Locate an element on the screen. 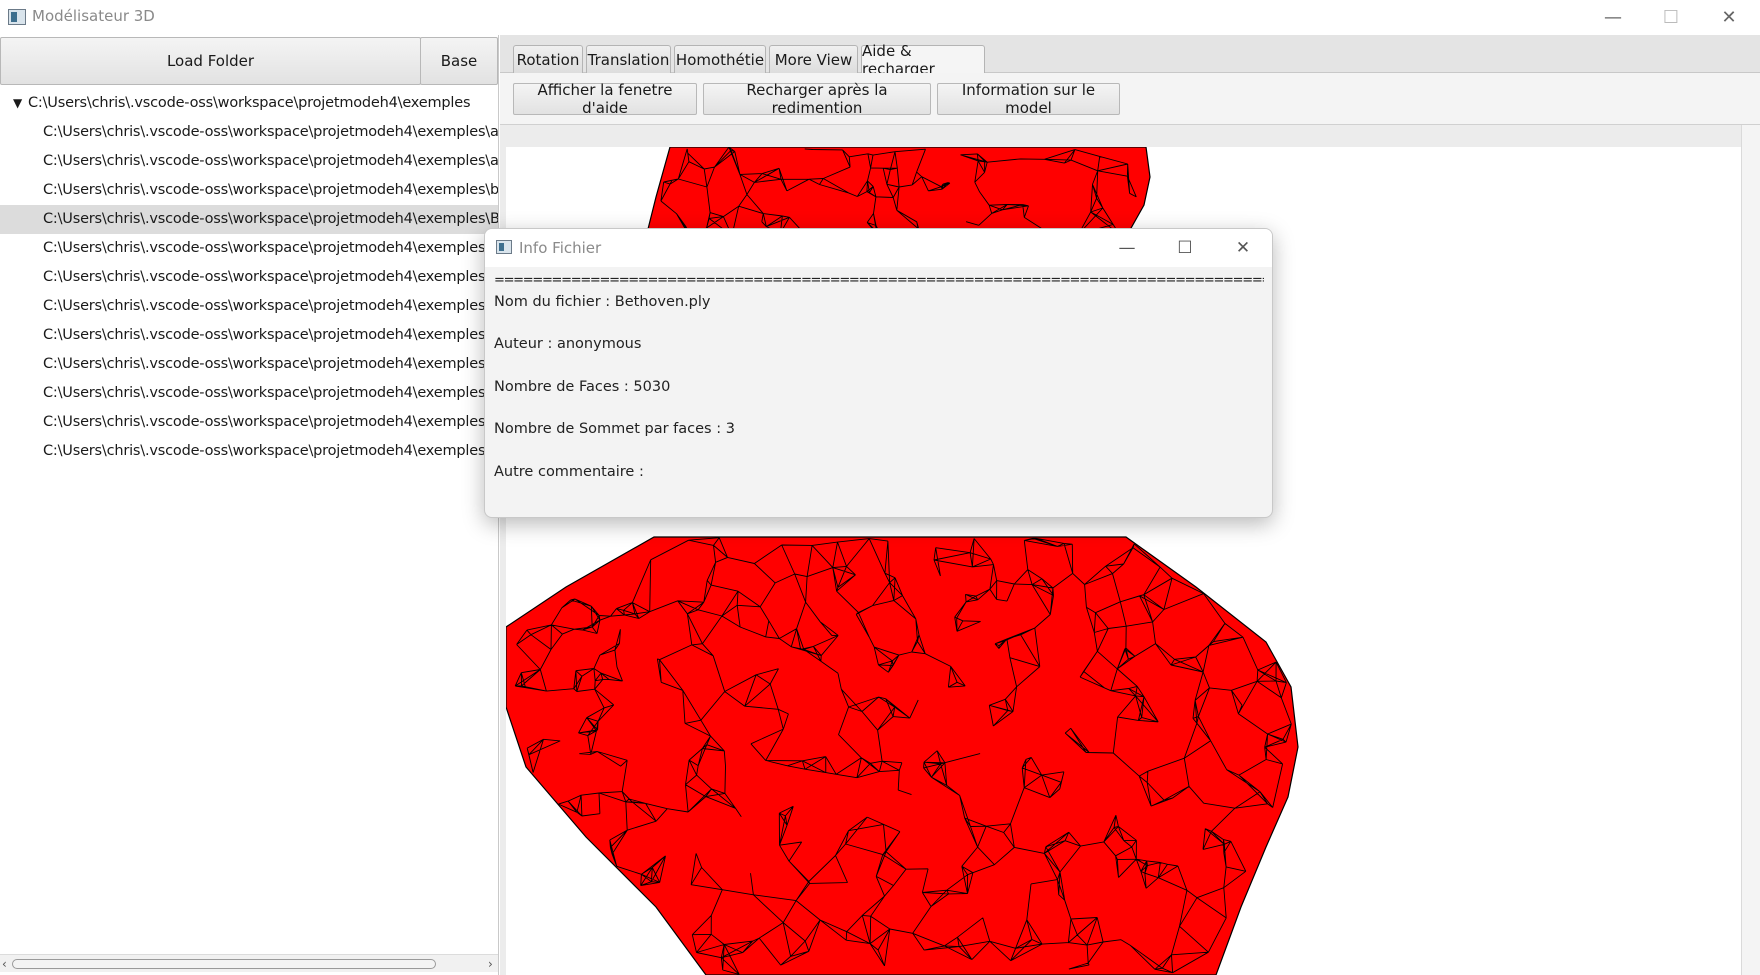  horizontal-scrollbar: ‹ › is located at coordinates (249, 963).